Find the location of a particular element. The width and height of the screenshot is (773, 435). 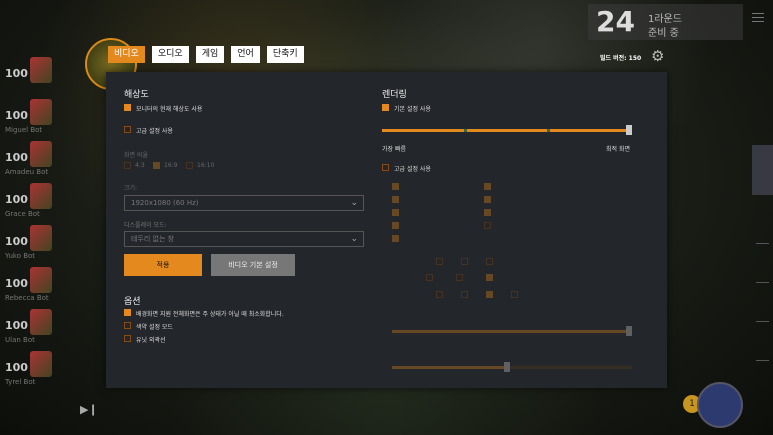

aspect-4-3-label: 4:3 is located at coordinates (140, 165).